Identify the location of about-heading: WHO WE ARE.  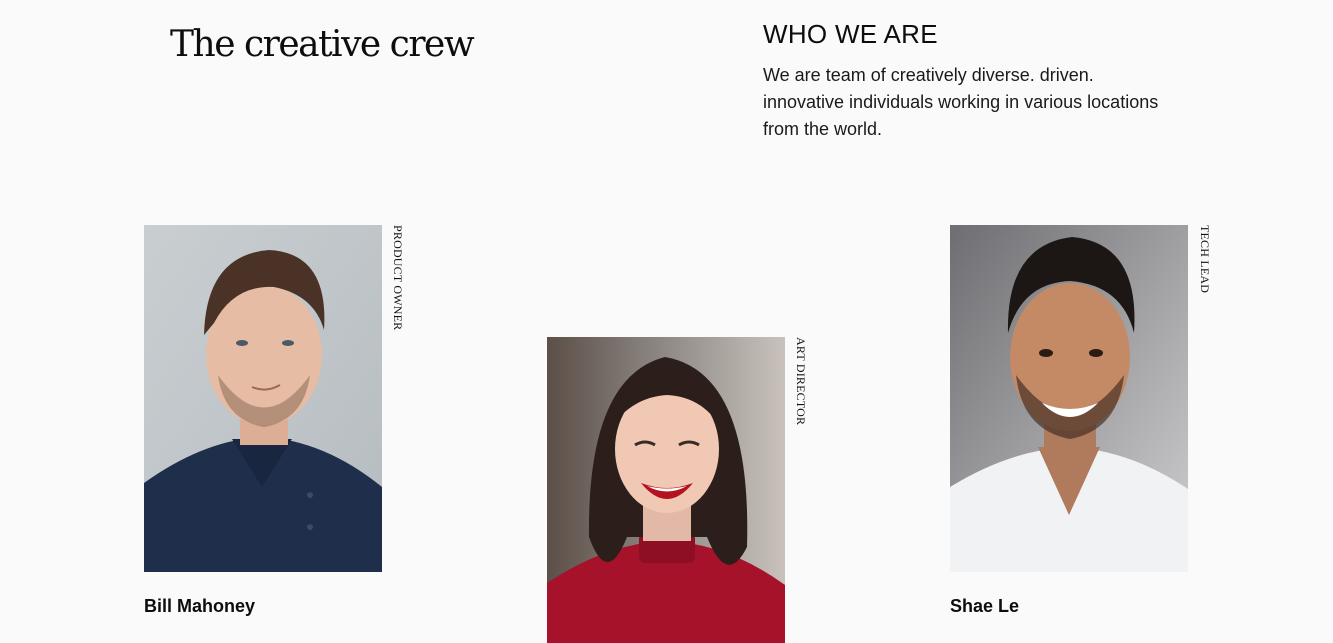
(850, 34).